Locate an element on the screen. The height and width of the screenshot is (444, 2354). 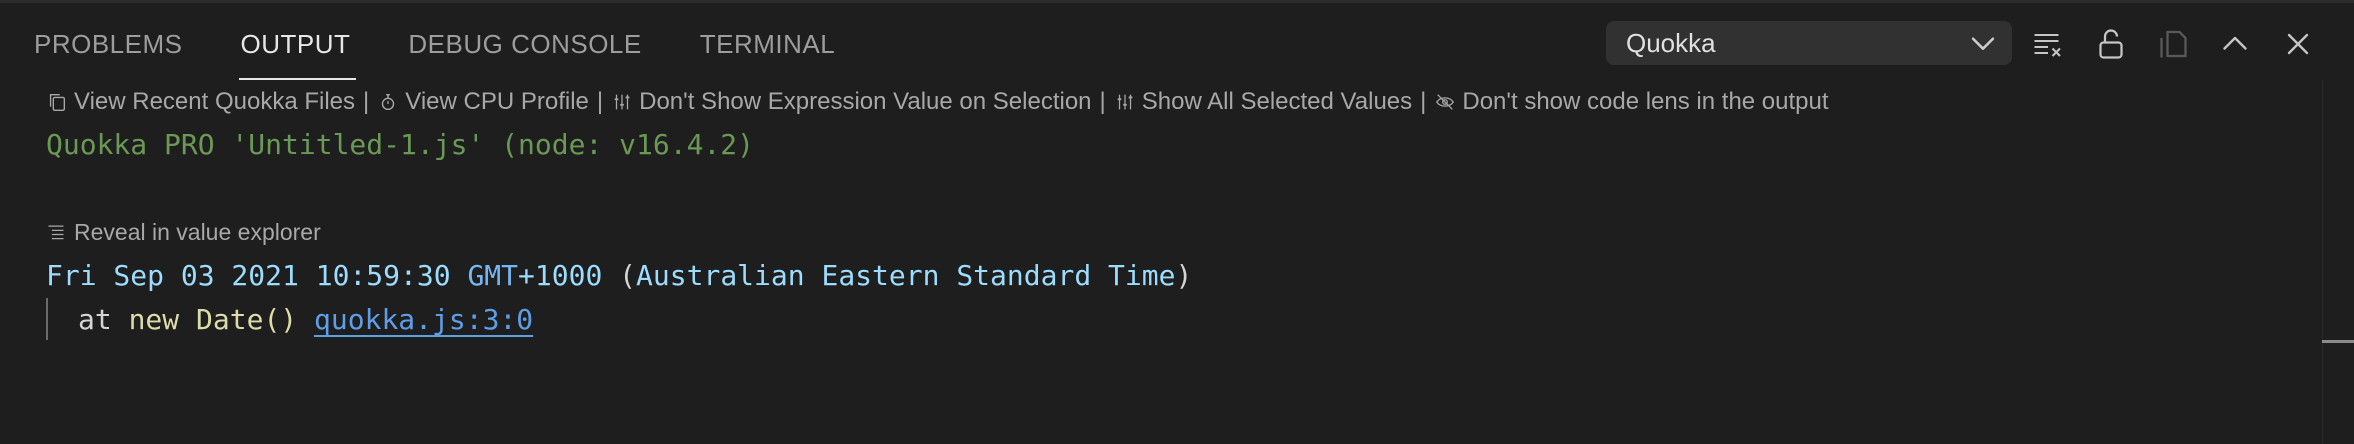
lock-scroll-icon is located at coordinates (2111, 44).